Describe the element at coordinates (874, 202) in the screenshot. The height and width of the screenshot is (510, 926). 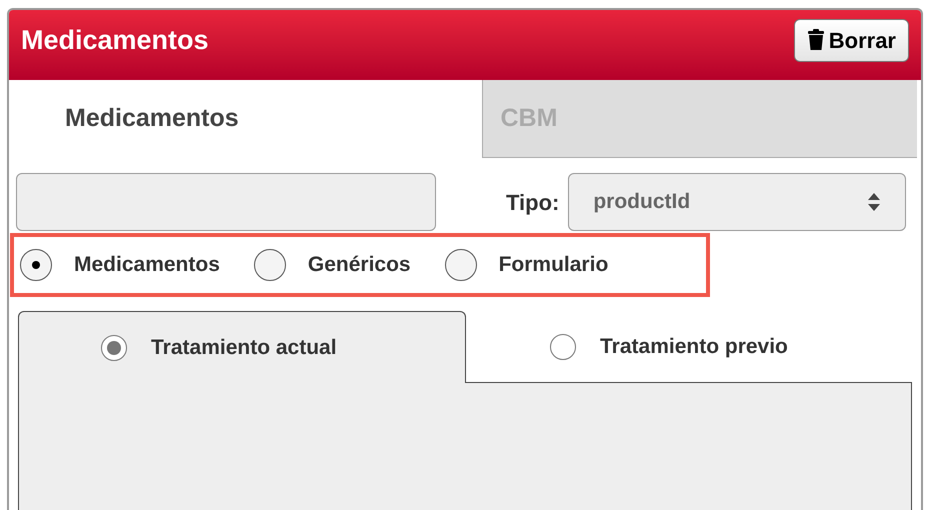
I see `up-down-icon` at that location.